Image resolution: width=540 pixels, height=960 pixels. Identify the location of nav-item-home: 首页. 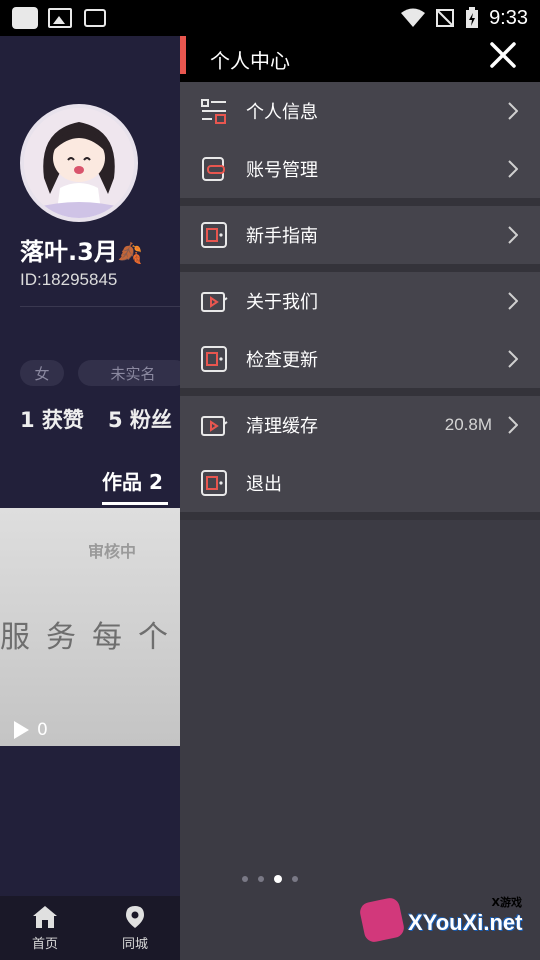
(45, 928).